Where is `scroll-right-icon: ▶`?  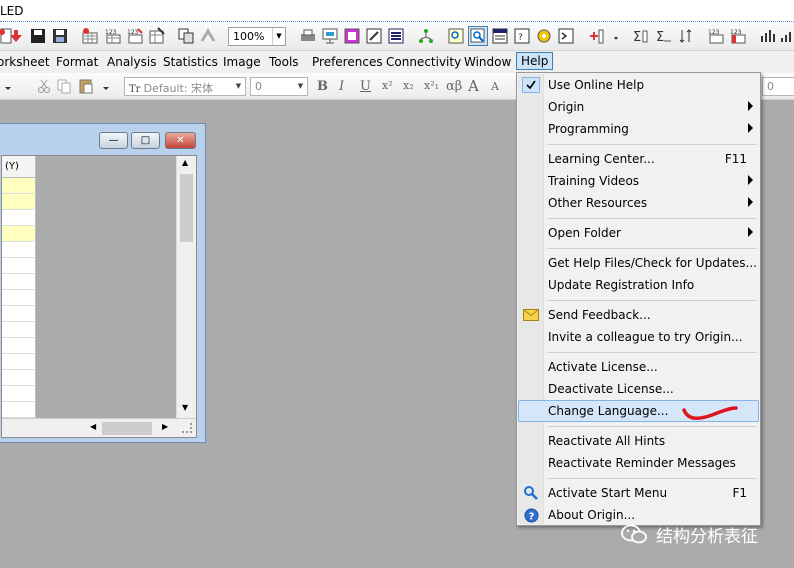 scroll-right-icon: ▶ is located at coordinates (165, 426).